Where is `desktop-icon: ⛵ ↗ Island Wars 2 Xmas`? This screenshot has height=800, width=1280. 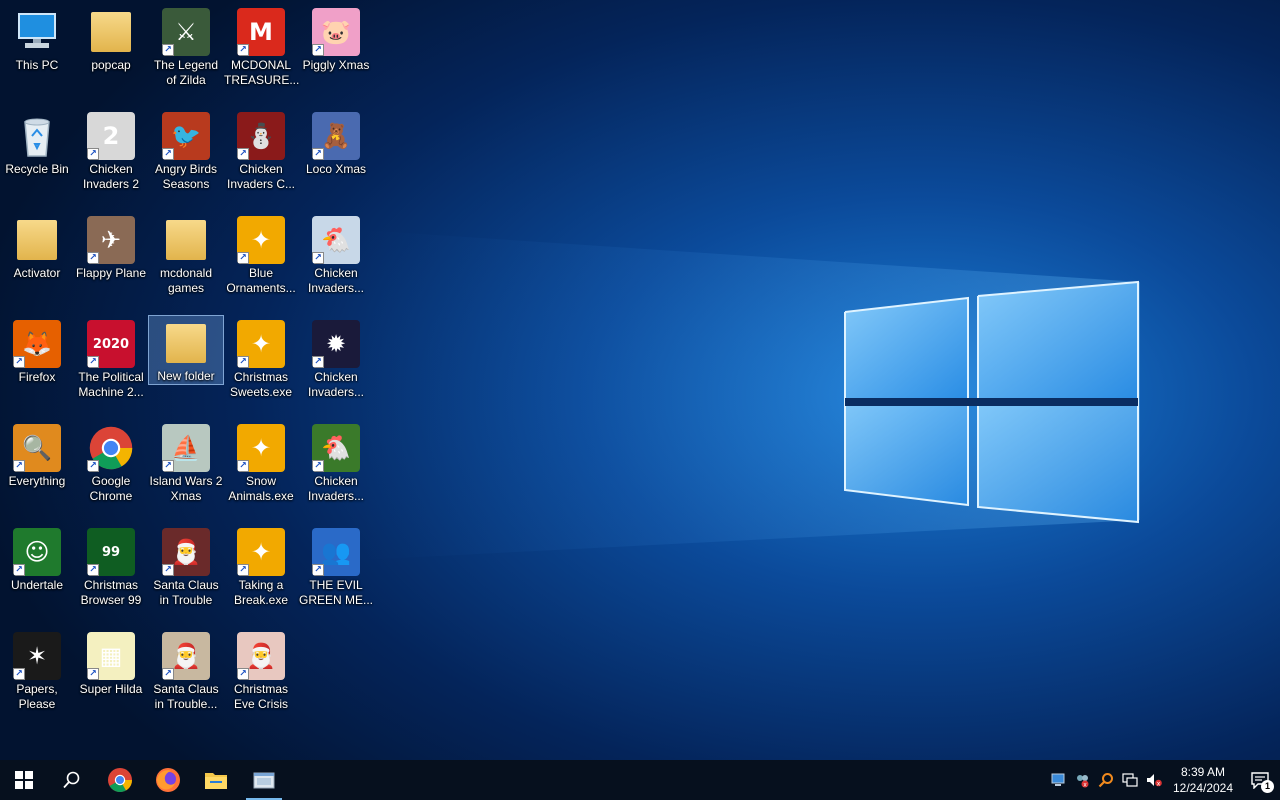 desktop-icon: ⛵ ↗ Island Wars 2 Xmas is located at coordinates (186, 470).